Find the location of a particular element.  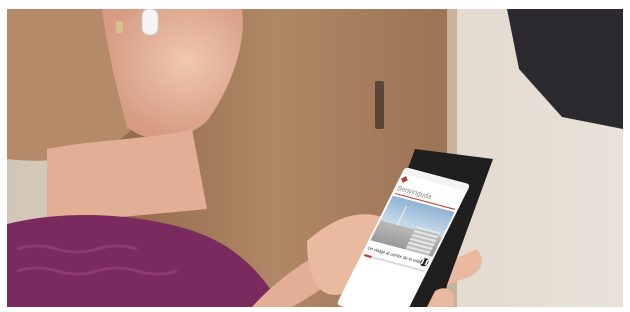

pause-icon: ❚❚ is located at coordinates (424, 262).